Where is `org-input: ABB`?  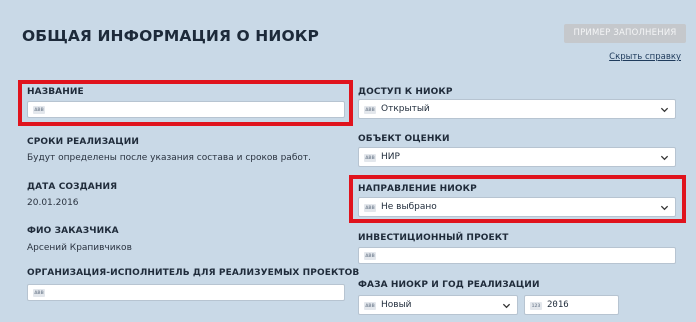
org-input: ABB is located at coordinates (186, 292).